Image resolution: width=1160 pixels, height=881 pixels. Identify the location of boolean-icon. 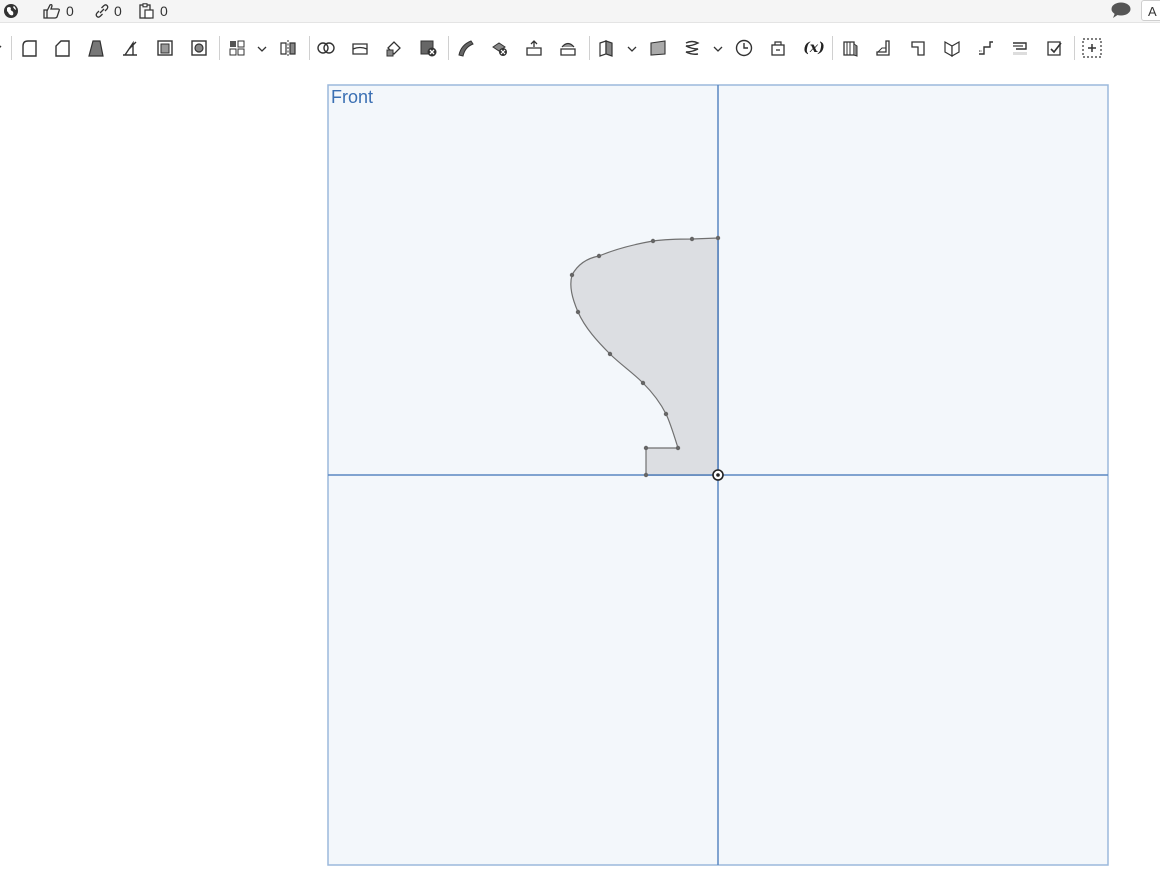
(326, 48).